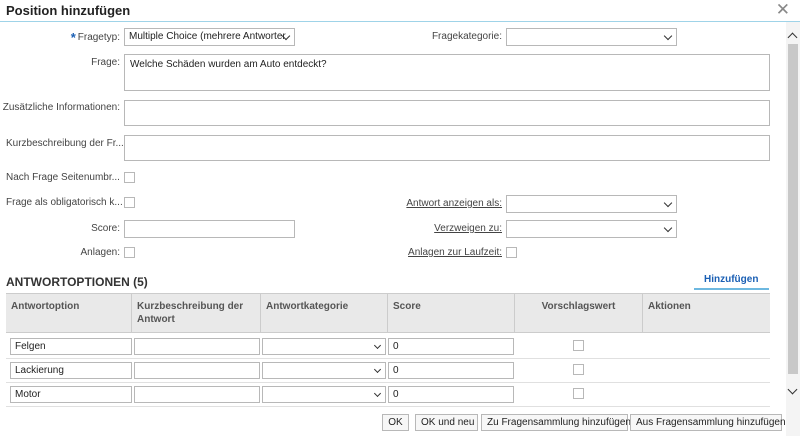 The image size is (800, 436). Describe the element at coordinates (196, 313) in the screenshot. I see `column-header: Kurzbeschreibung der Antwort` at that location.